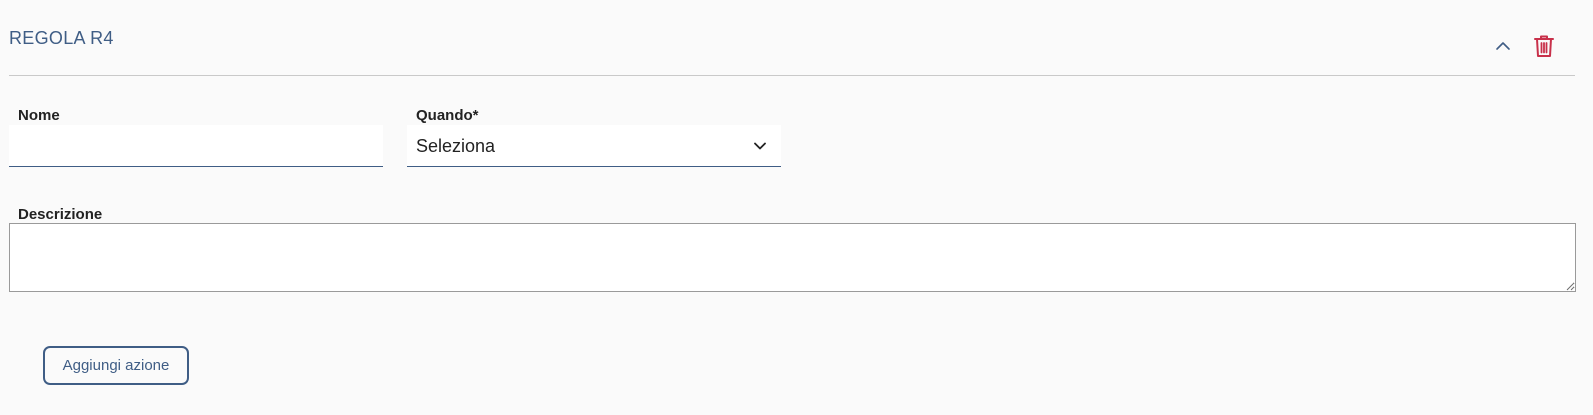 This screenshot has width=1593, height=415. Describe the element at coordinates (760, 146) in the screenshot. I see `chevron-down-icon` at that location.